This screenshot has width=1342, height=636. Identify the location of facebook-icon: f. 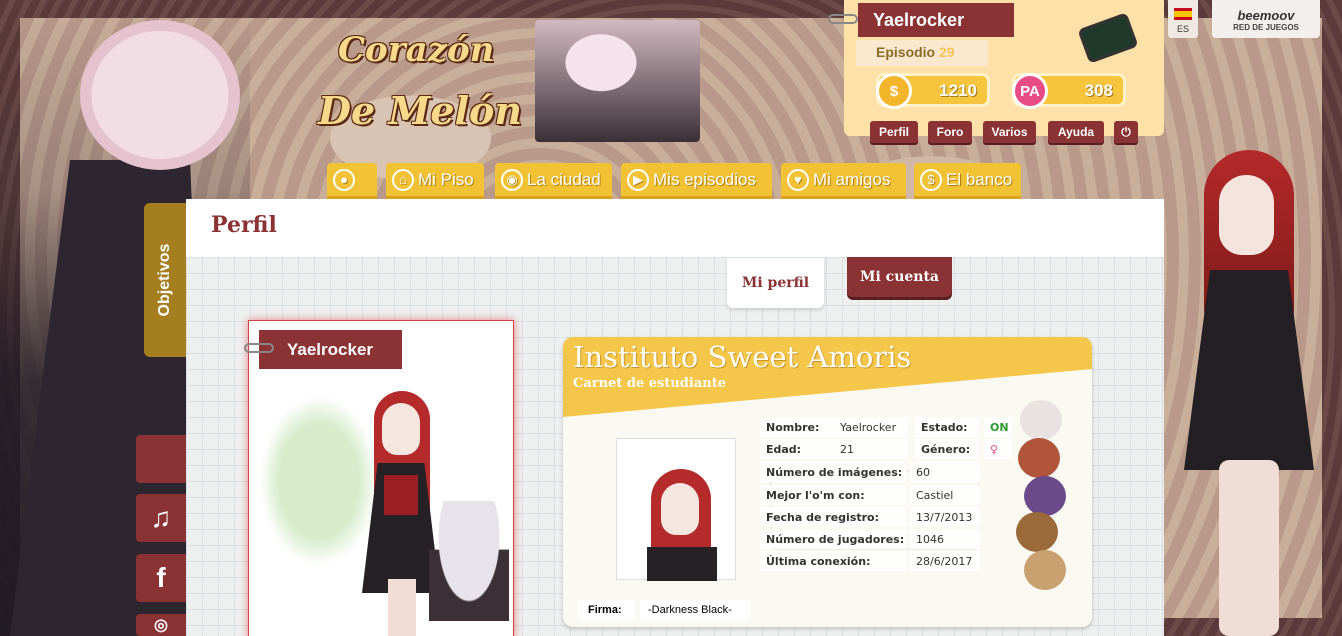
(161, 577).